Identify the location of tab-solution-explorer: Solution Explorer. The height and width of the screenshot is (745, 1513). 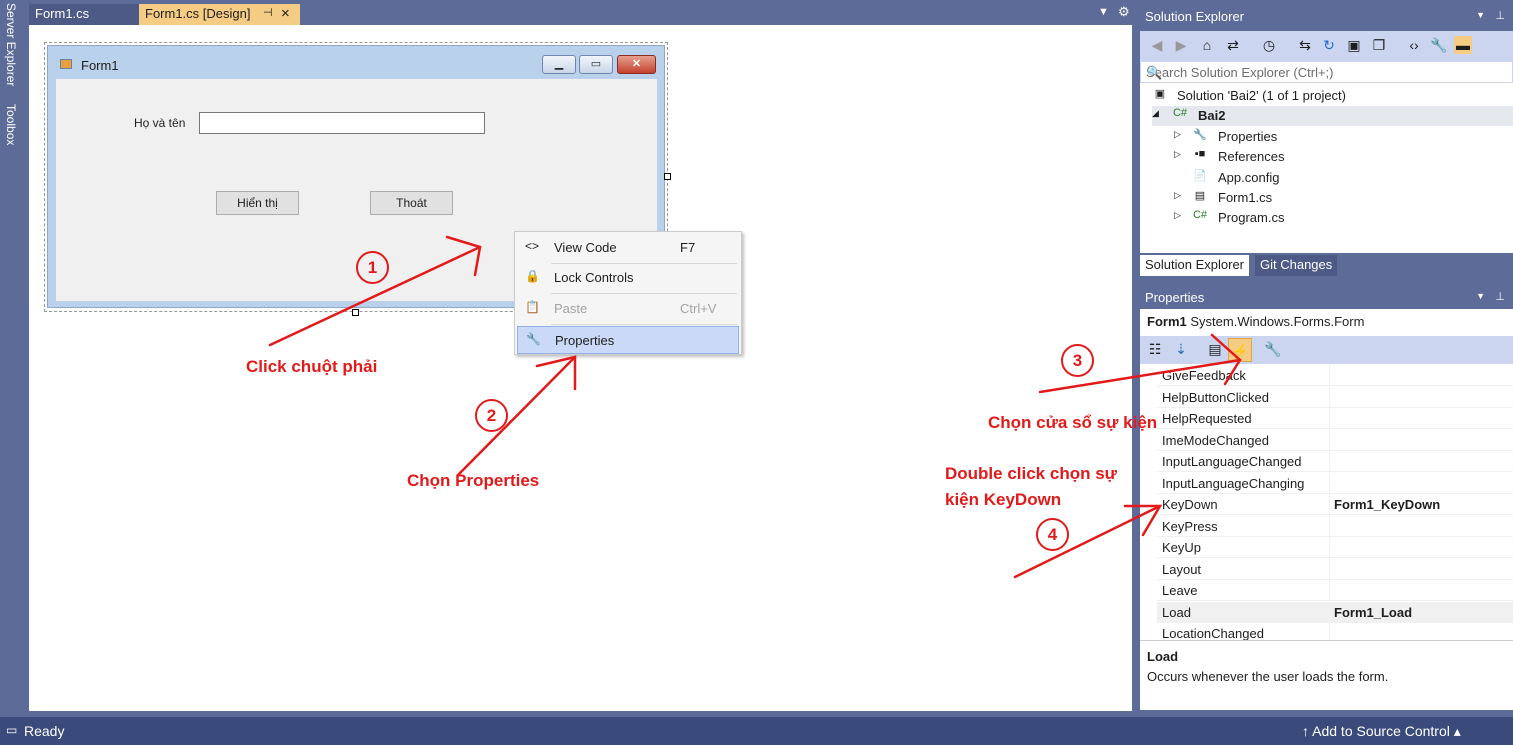
(1194, 265).